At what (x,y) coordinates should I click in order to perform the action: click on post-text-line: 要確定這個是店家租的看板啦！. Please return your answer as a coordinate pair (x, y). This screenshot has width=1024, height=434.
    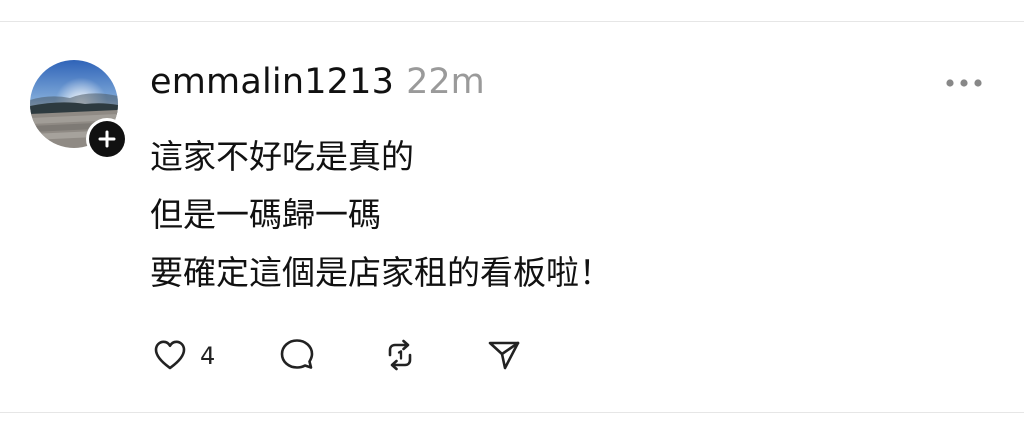
    Looking at the image, I should click on (381, 272).